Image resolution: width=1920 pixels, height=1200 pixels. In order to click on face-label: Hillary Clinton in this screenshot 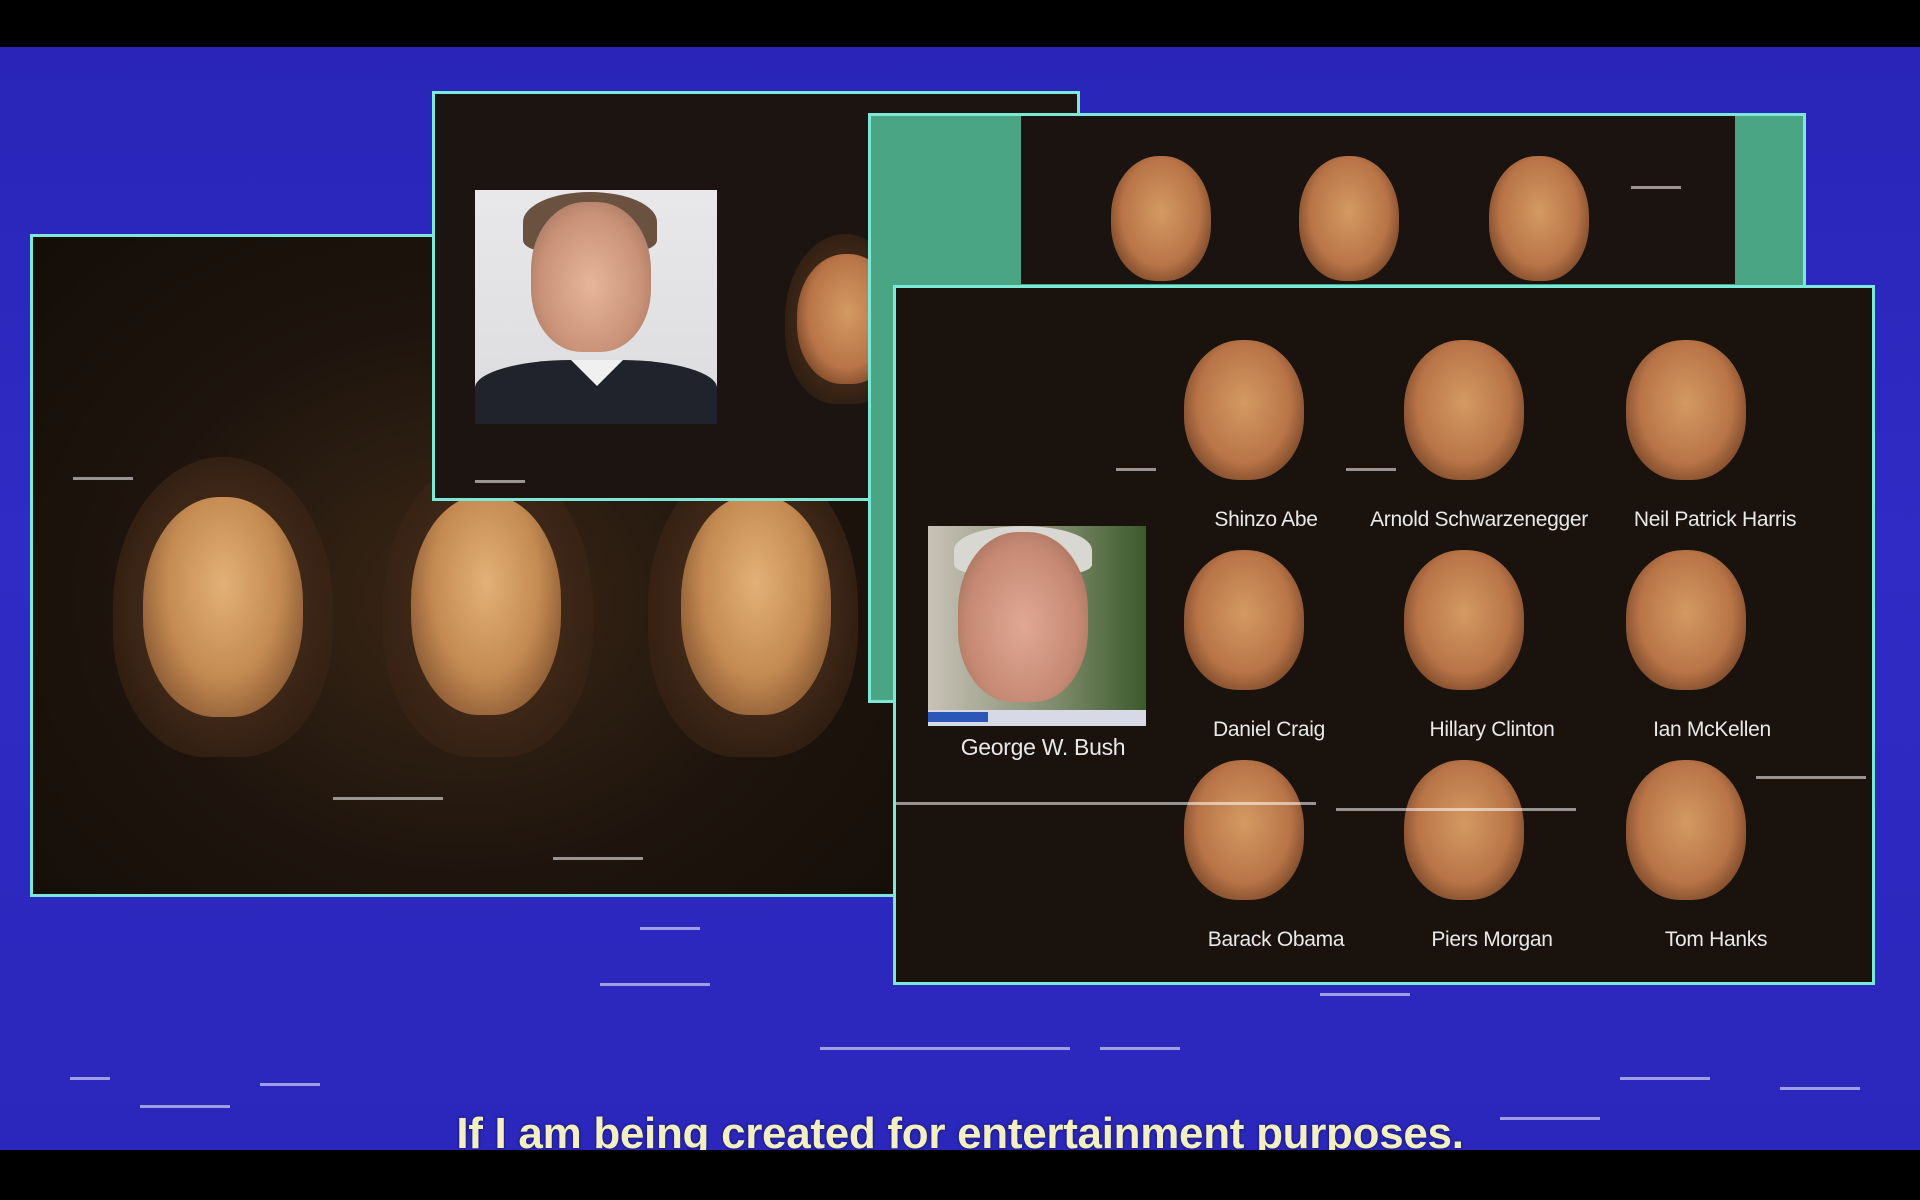, I will do `click(1492, 729)`.